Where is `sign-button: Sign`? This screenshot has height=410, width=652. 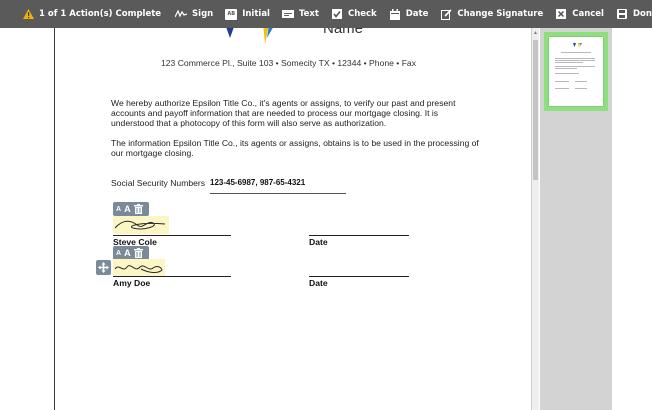 sign-button: Sign is located at coordinates (194, 14).